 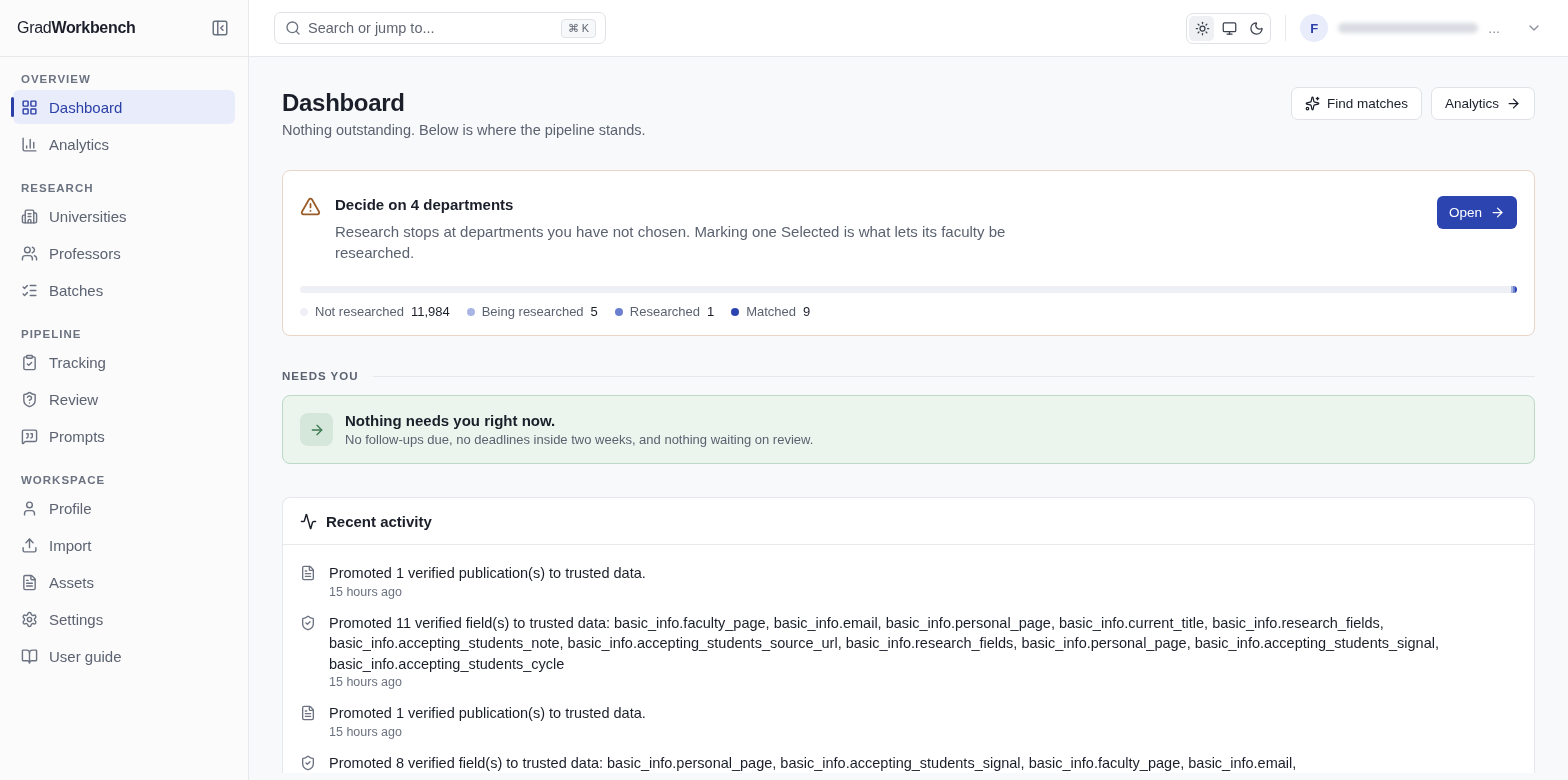 What do you see at coordinates (124, 436) in the screenshot?
I see `sidebar-item: Prompts` at bounding box center [124, 436].